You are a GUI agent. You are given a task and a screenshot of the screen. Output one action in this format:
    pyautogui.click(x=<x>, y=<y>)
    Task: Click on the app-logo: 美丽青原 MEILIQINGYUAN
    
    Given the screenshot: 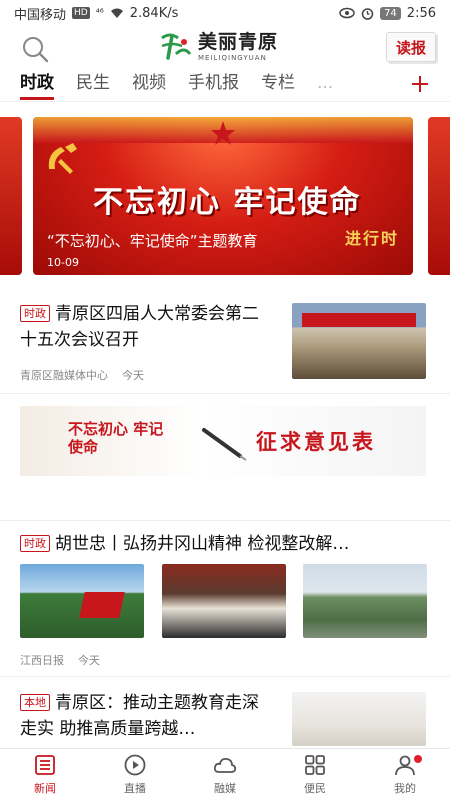 What is the action you would take?
    pyautogui.click(x=218, y=47)
    